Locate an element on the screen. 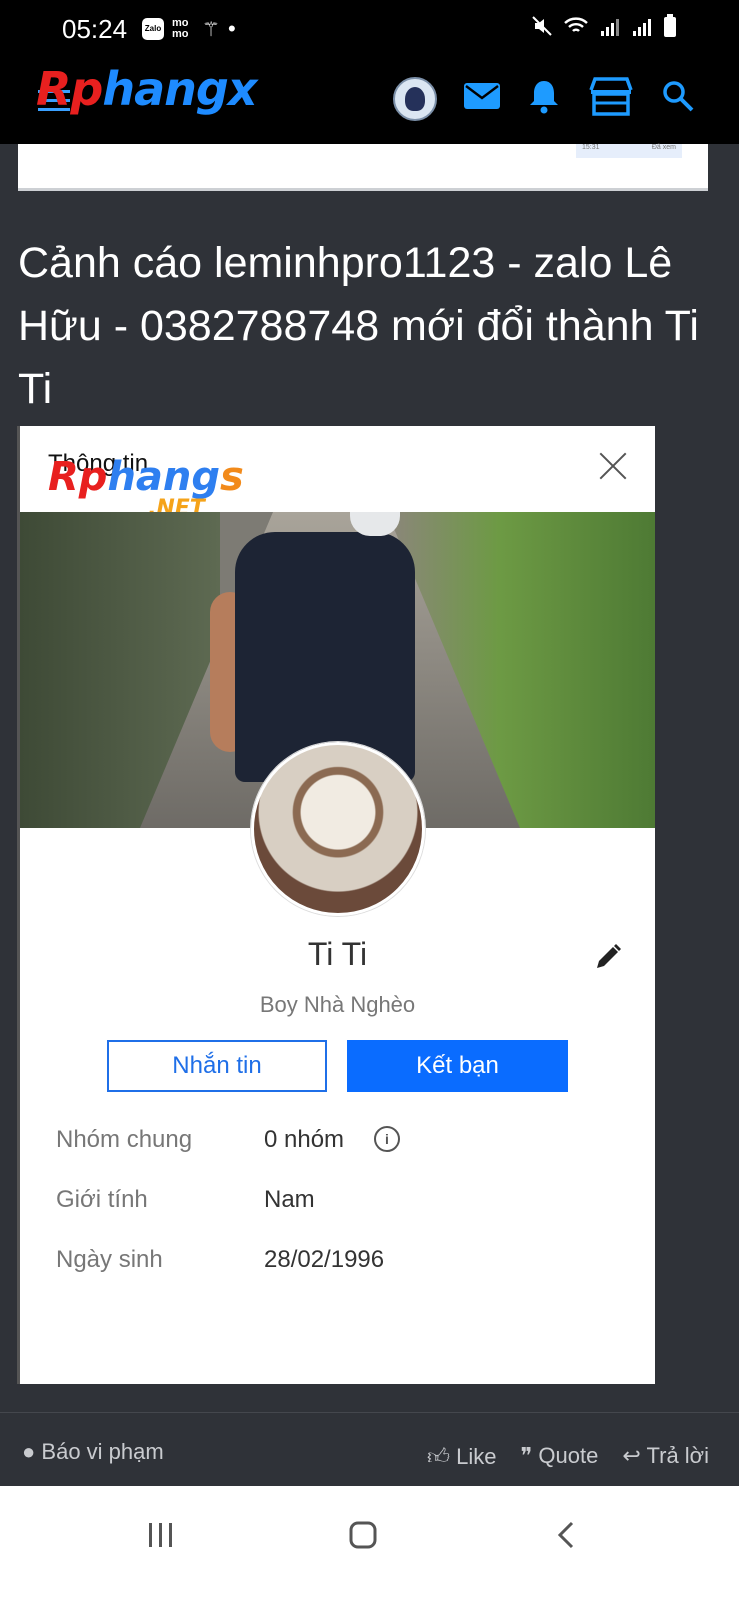 The height and width of the screenshot is (1600, 739). reply-button: ↩ Trả lời is located at coordinates (665, 1456).